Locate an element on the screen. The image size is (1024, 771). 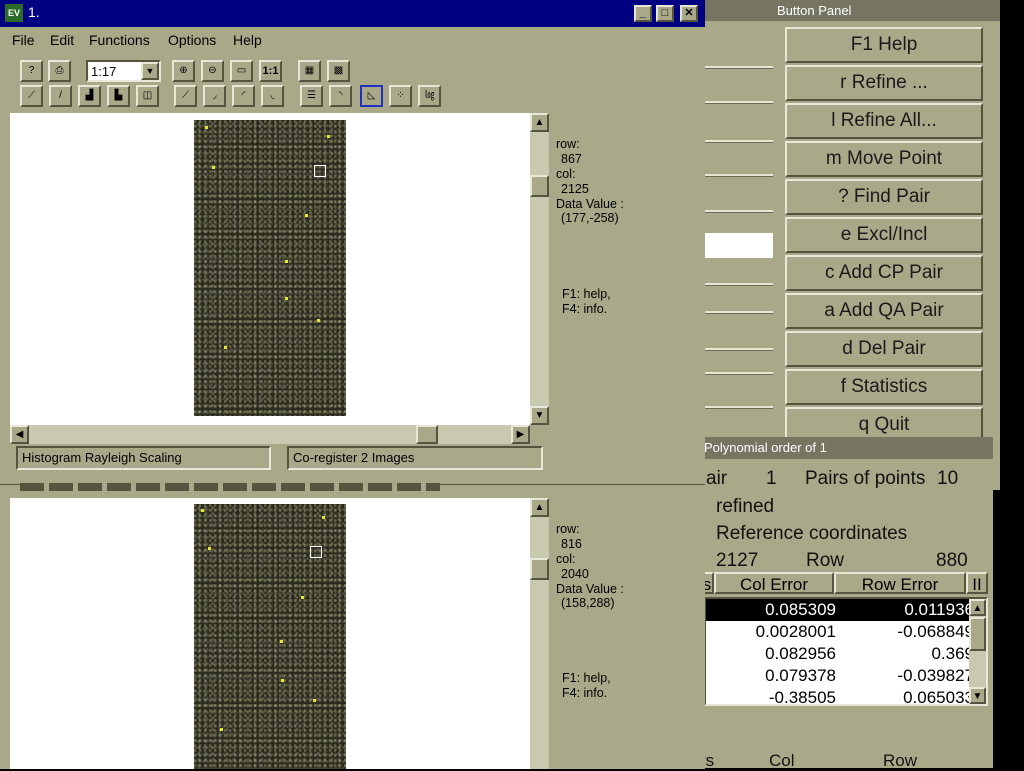
bottom-vertical-scrollbar: ▲ is located at coordinates (539, 633).